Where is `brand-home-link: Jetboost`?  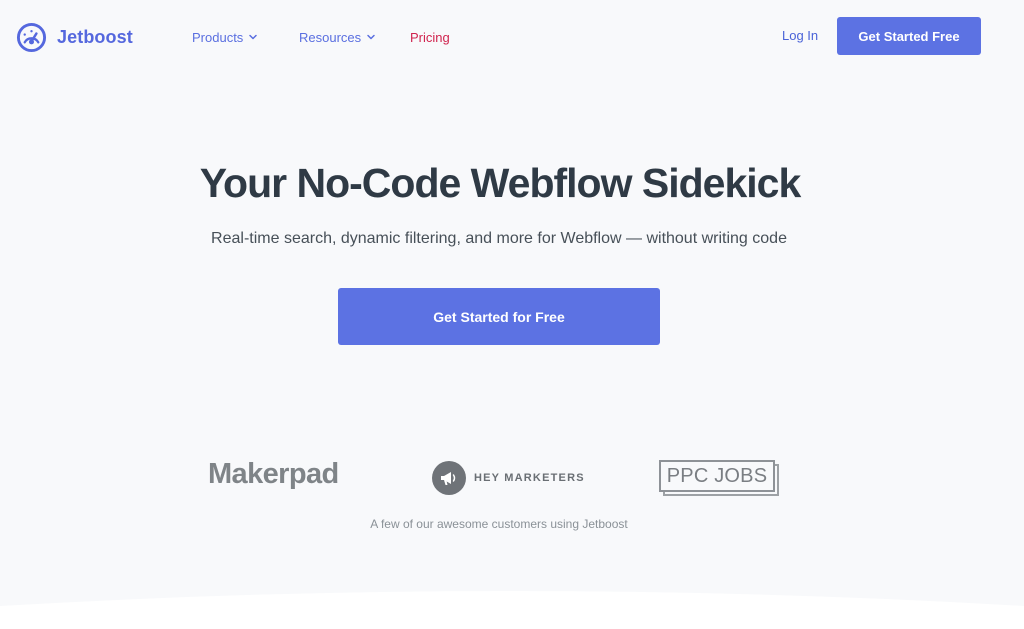 brand-home-link: Jetboost is located at coordinates (74, 37).